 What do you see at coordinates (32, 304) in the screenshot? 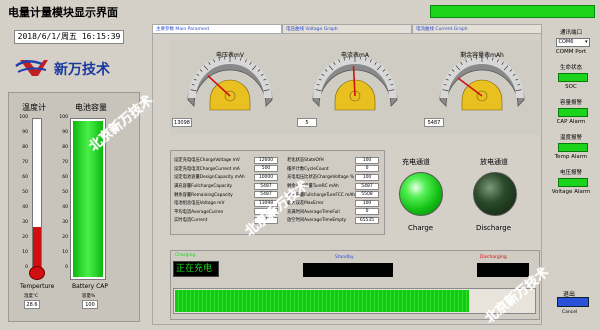
I see `temp-value: 28.6` at bounding box center [32, 304].